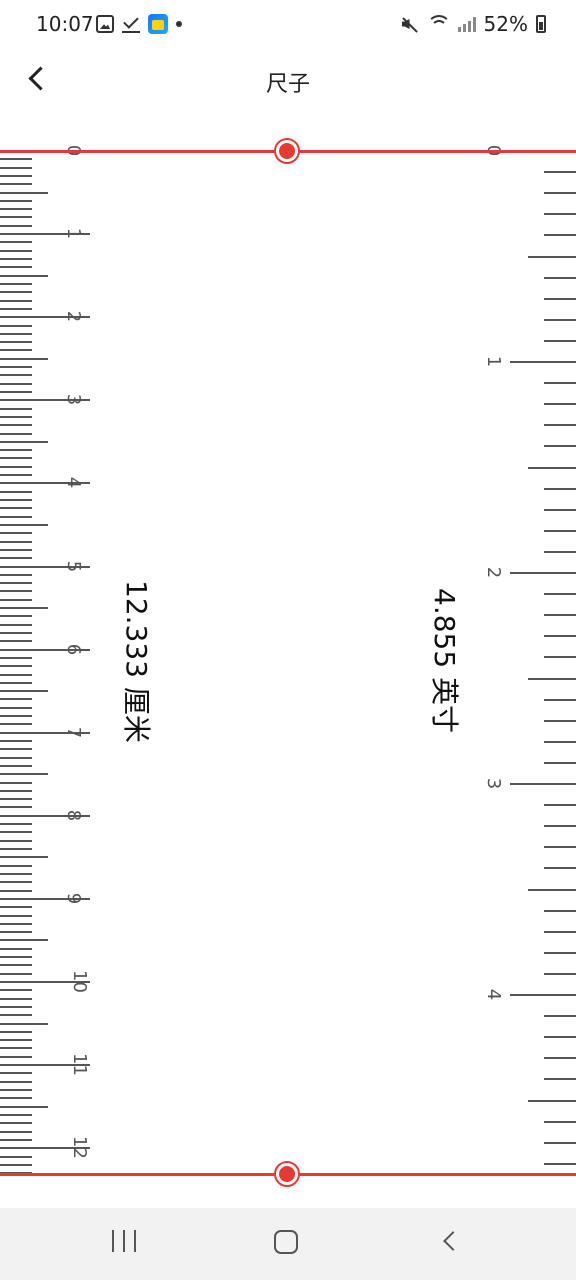  What do you see at coordinates (74, 732) in the screenshot?
I see `cm-label: 7` at bounding box center [74, 732].